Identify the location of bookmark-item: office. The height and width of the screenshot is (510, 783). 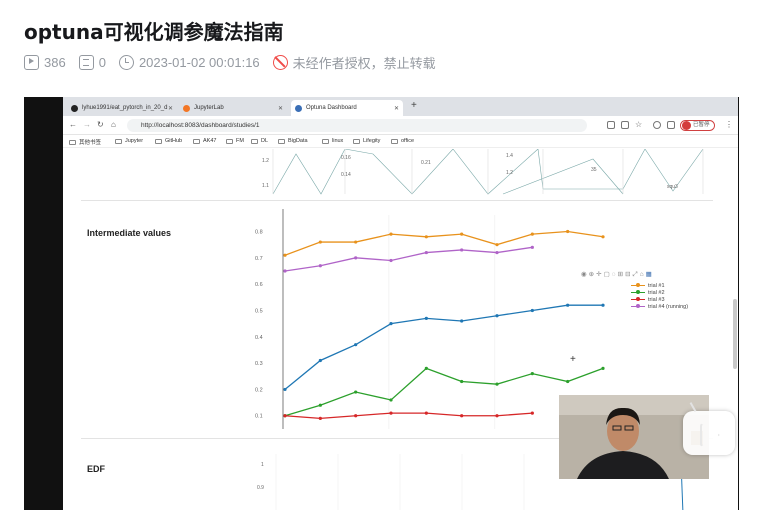
(402, 141).